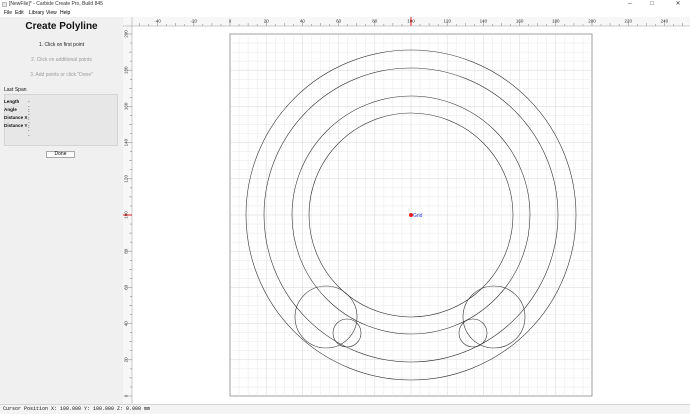 The image size is (690, 414). I want to click on top-ruler-label: 140, so click(484, 21).